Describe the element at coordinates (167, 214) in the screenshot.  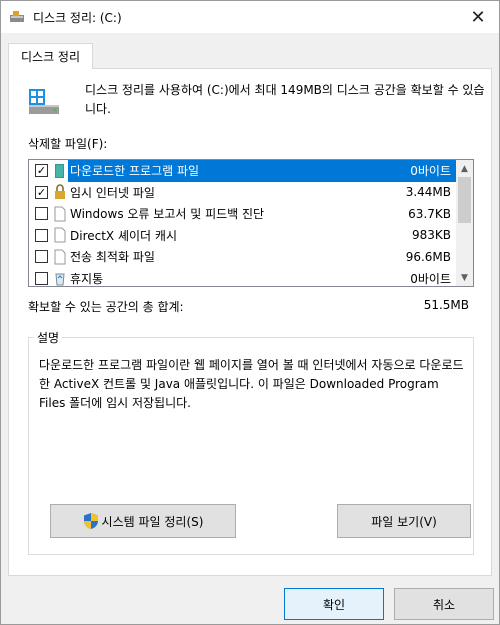
I see `file-name: Windows 오류 보고서 및 피드백 진단` at that location.